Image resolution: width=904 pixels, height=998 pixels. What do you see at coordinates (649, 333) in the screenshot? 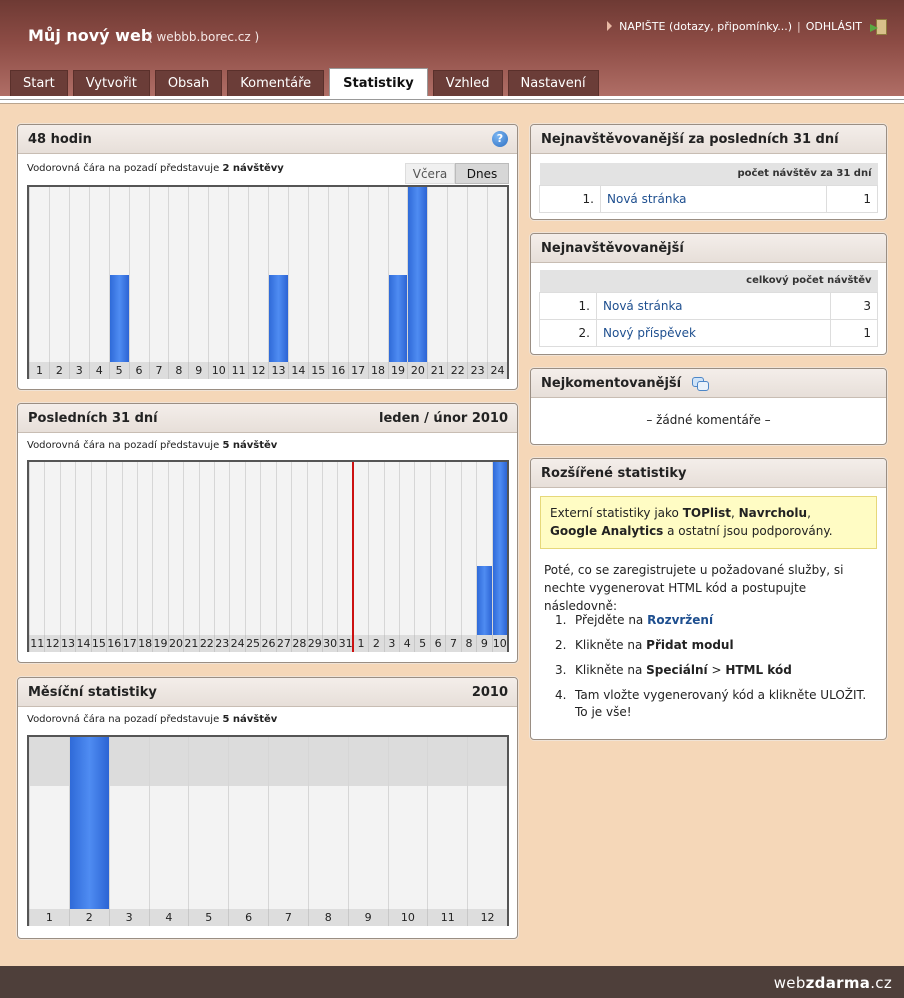
I see `page-link: Nový příspěvek` at bounding box center [649, 333].